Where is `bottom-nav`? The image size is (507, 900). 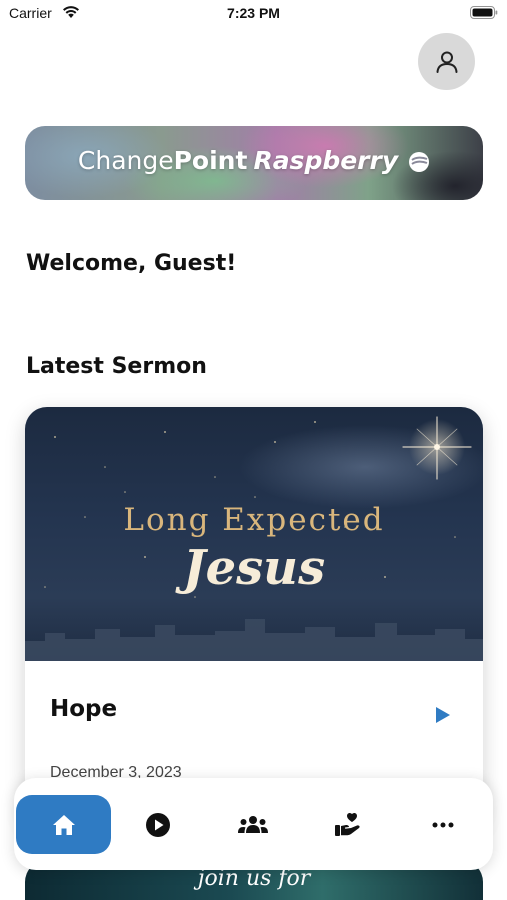
bottom-nav is located at coordinates (253, 824).